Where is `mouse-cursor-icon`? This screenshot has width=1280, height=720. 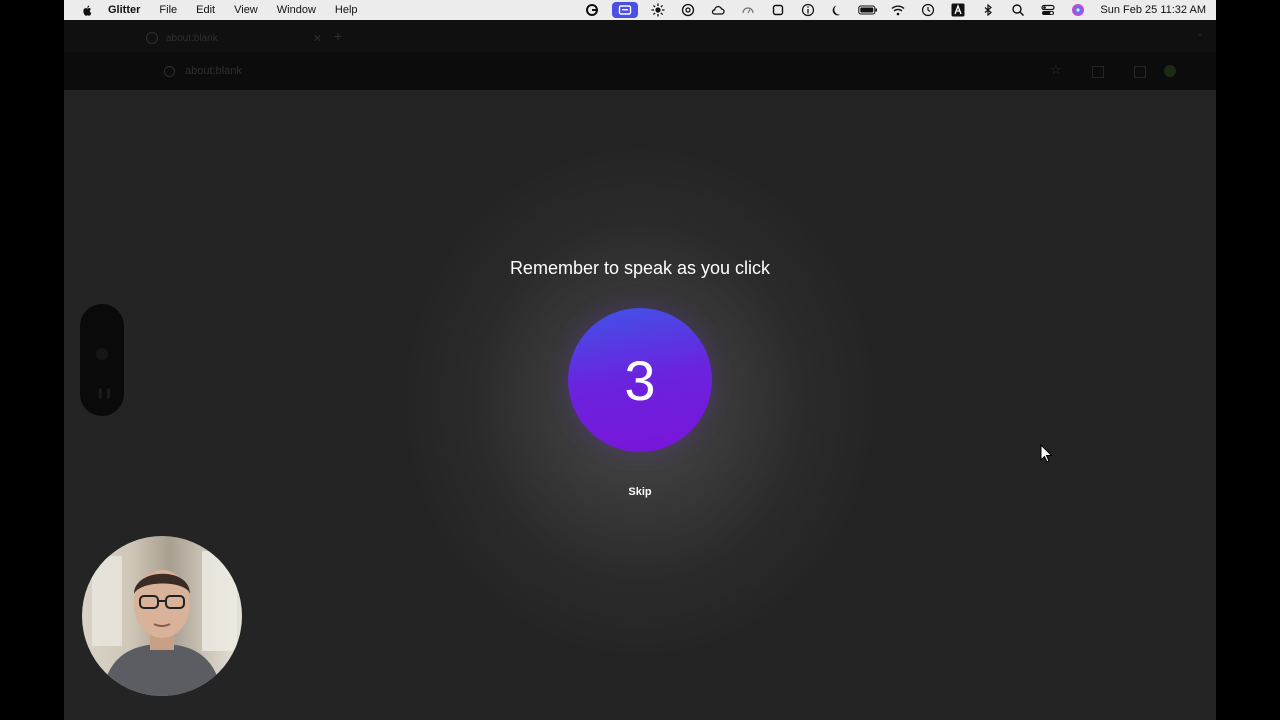
mouse-cursor-icon is located at coordinates (1046, 453).